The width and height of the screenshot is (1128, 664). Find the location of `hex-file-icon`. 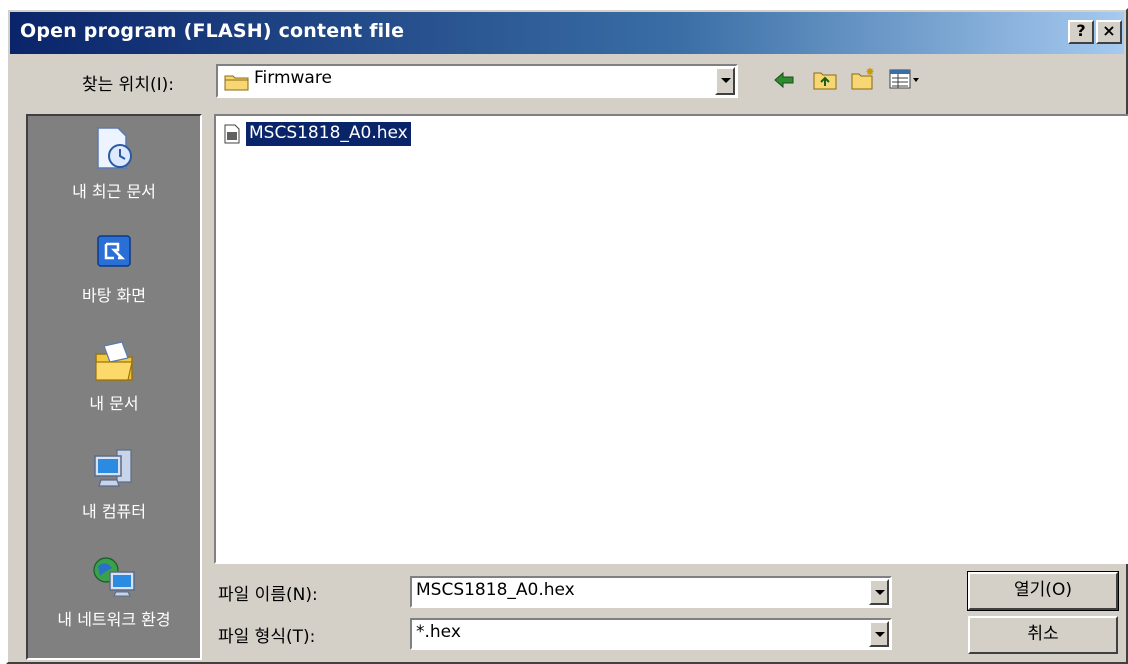

hex-file-icon is located at coordinates (232, 136).